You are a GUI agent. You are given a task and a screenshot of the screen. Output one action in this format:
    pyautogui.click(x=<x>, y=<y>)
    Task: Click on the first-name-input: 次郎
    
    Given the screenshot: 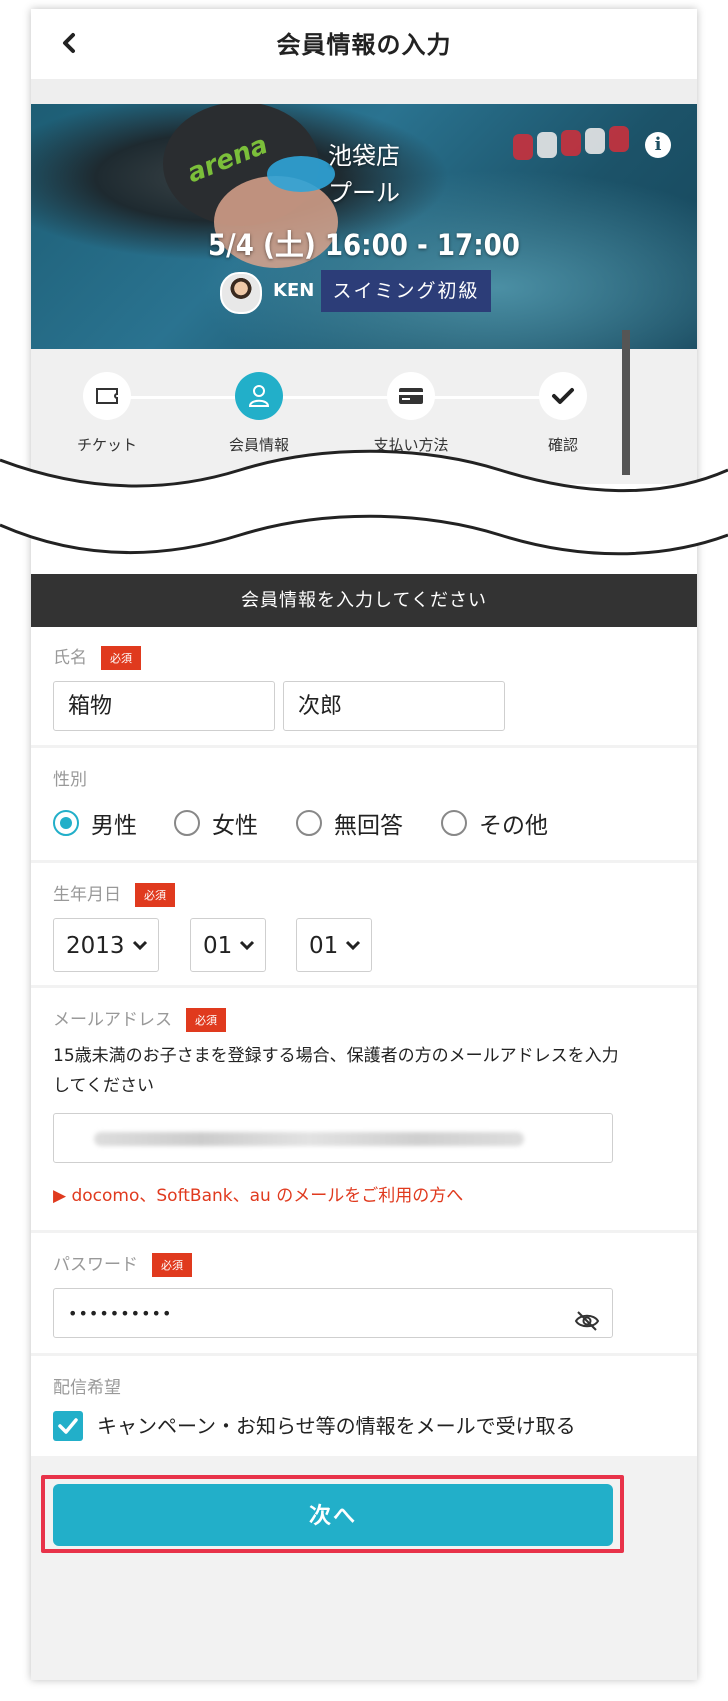 What is the action you would take?
    pyautogui.click(x=394, y=706)
    